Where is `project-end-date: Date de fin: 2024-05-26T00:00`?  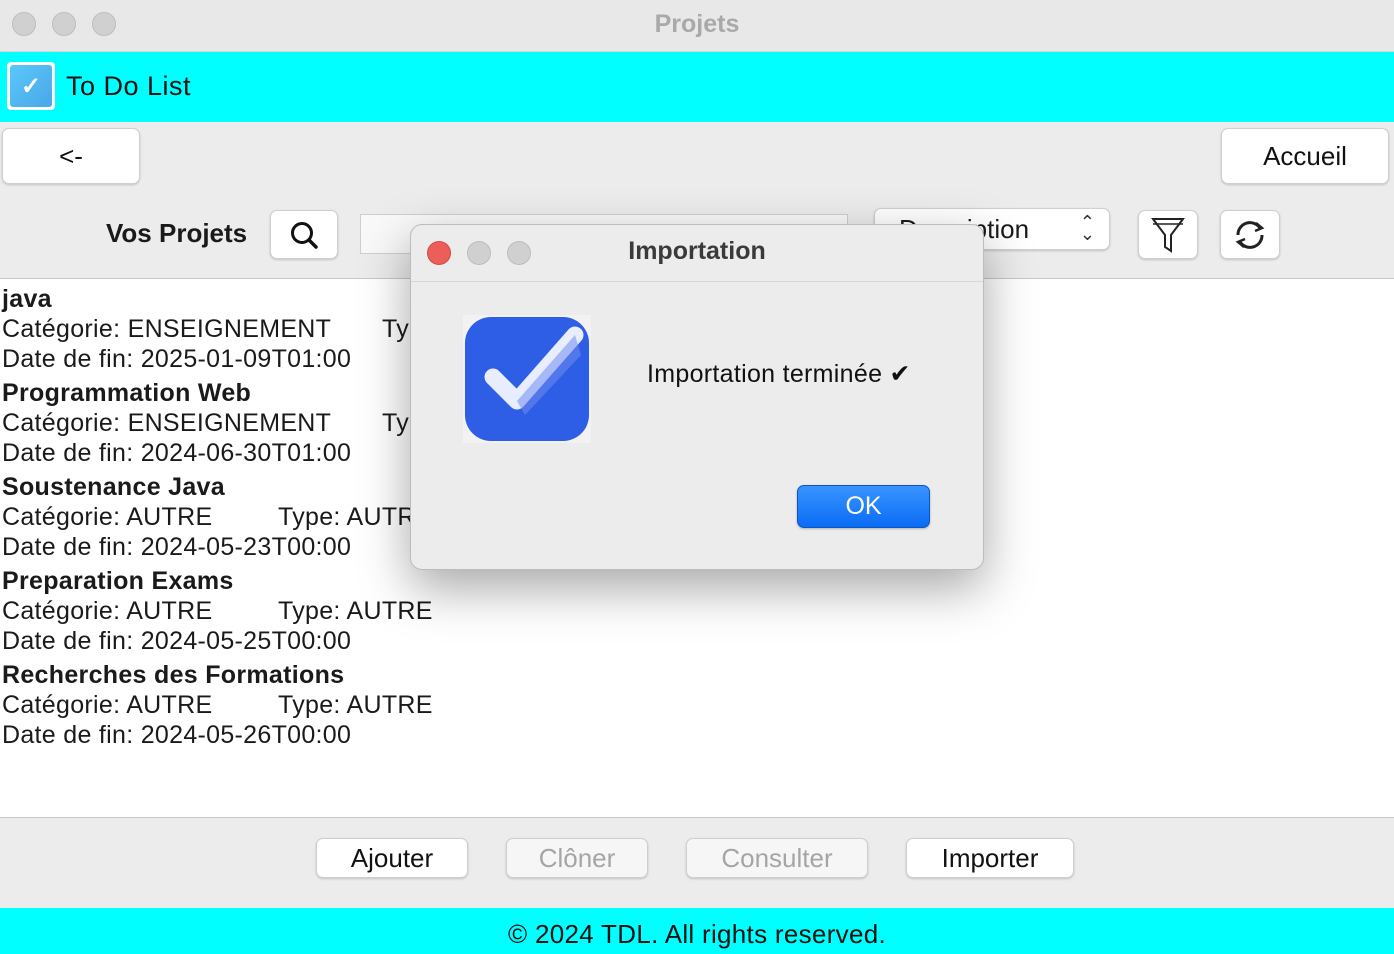 project-end-date: Date de fin: 2024-05-26T00:00 is located at coordinates (177, 735).